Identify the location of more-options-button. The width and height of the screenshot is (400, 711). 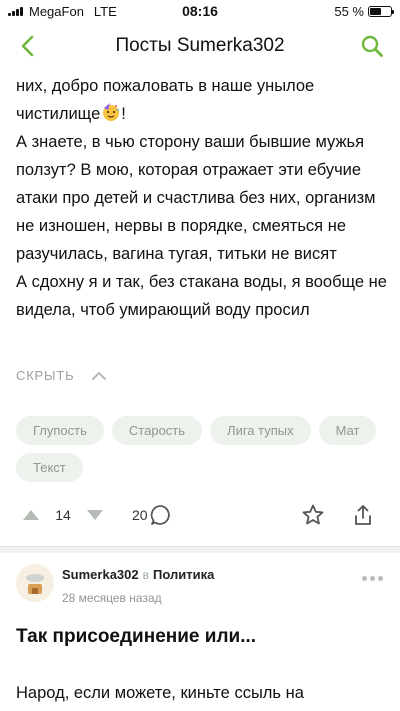
(372, 578).